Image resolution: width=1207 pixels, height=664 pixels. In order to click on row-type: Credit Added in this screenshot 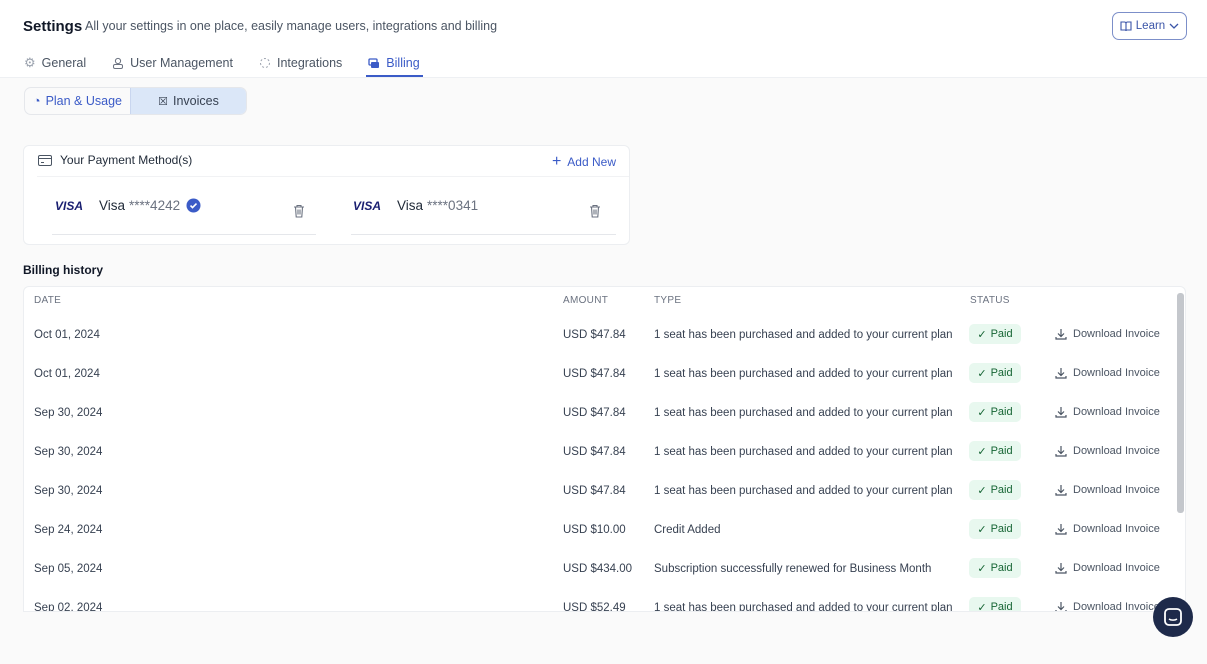, I will do `click(687, 530)`.